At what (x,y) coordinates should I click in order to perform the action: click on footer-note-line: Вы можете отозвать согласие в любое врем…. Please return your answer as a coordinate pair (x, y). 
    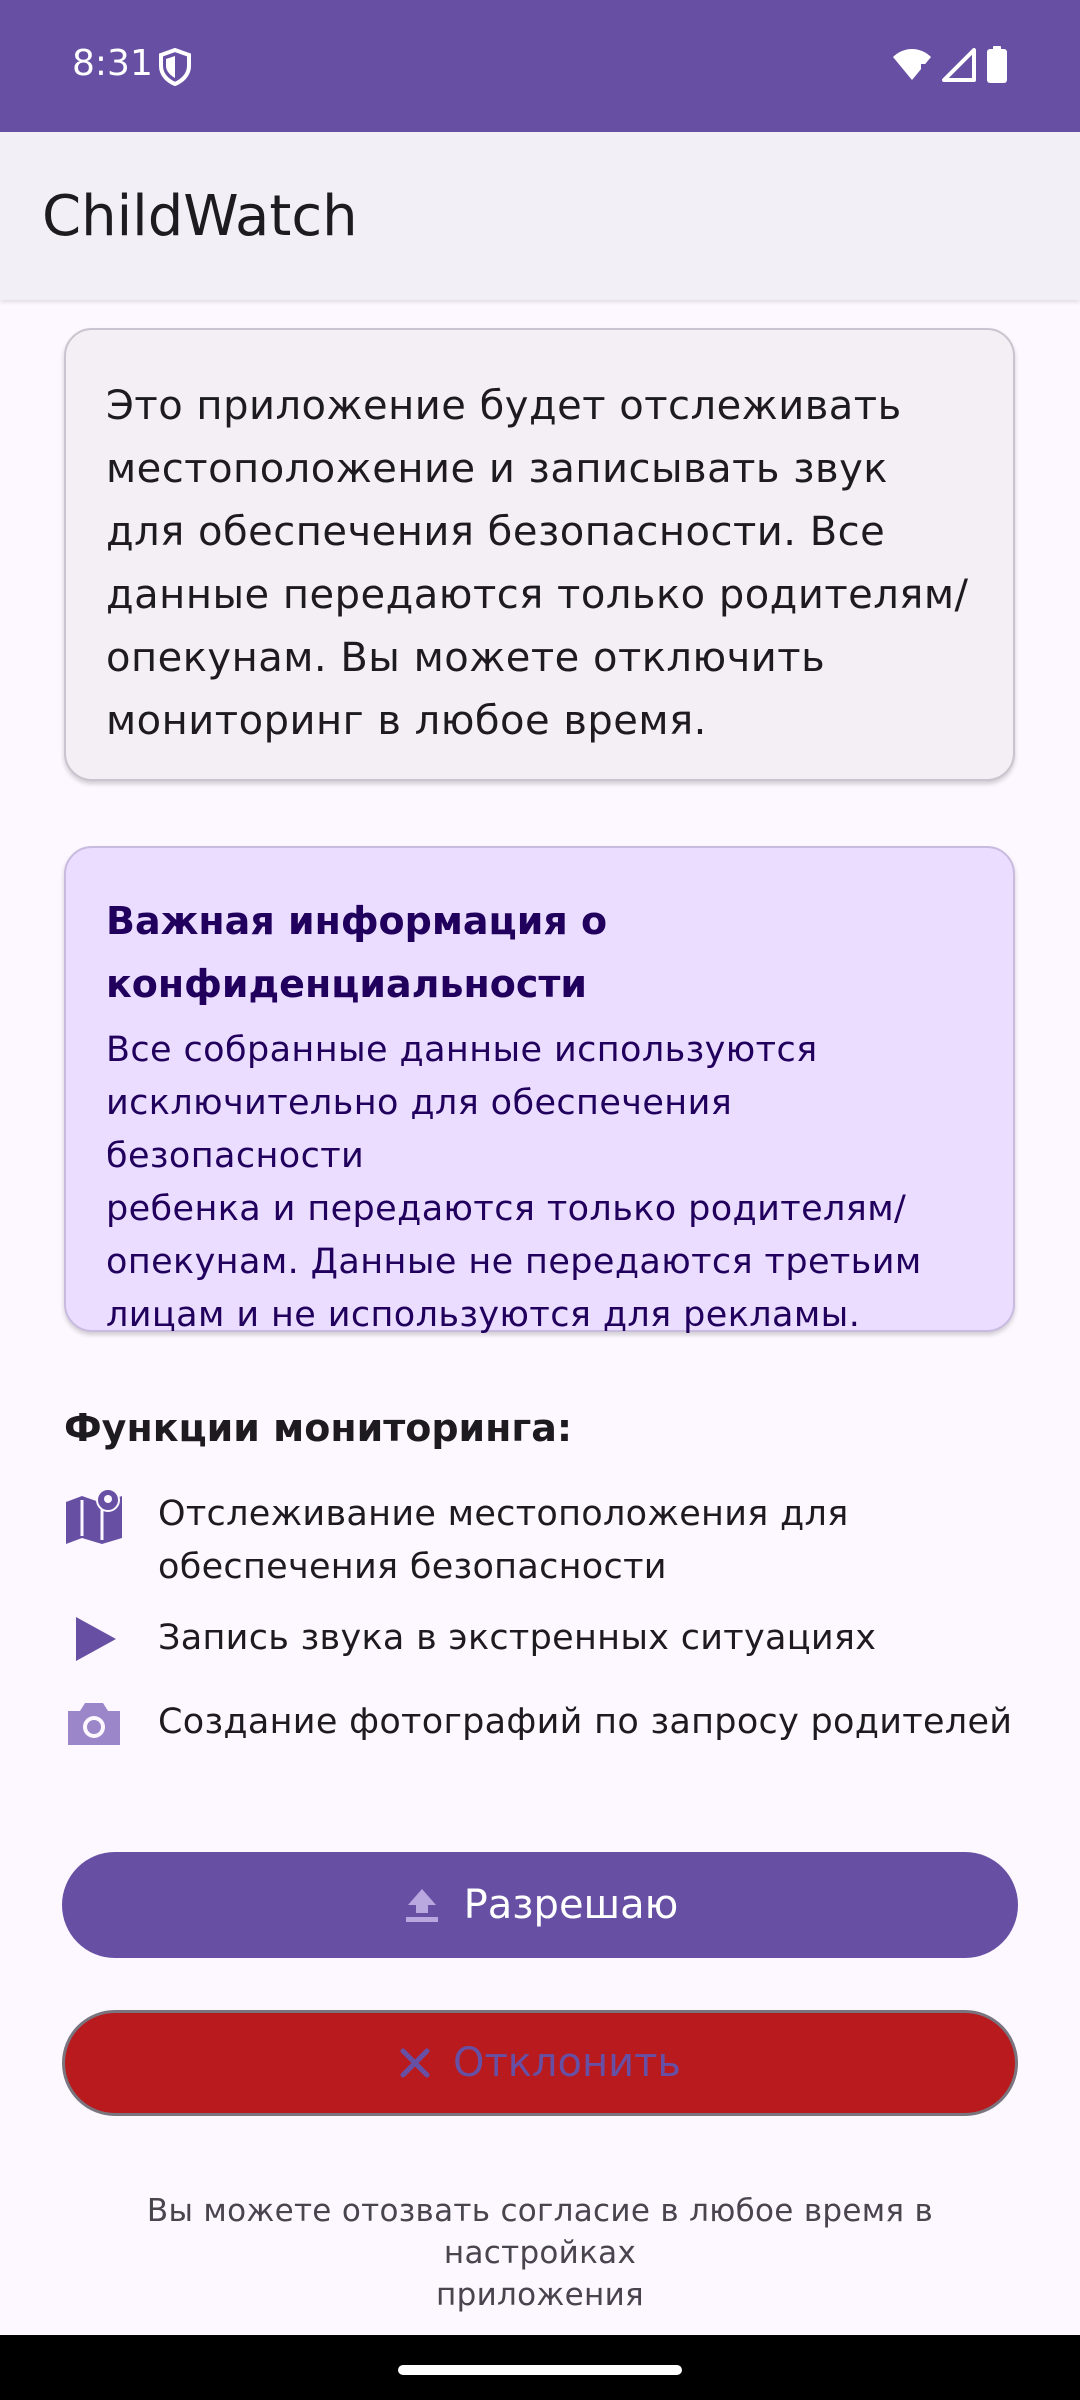
    Looking at the image, I should click on (540, 2232).